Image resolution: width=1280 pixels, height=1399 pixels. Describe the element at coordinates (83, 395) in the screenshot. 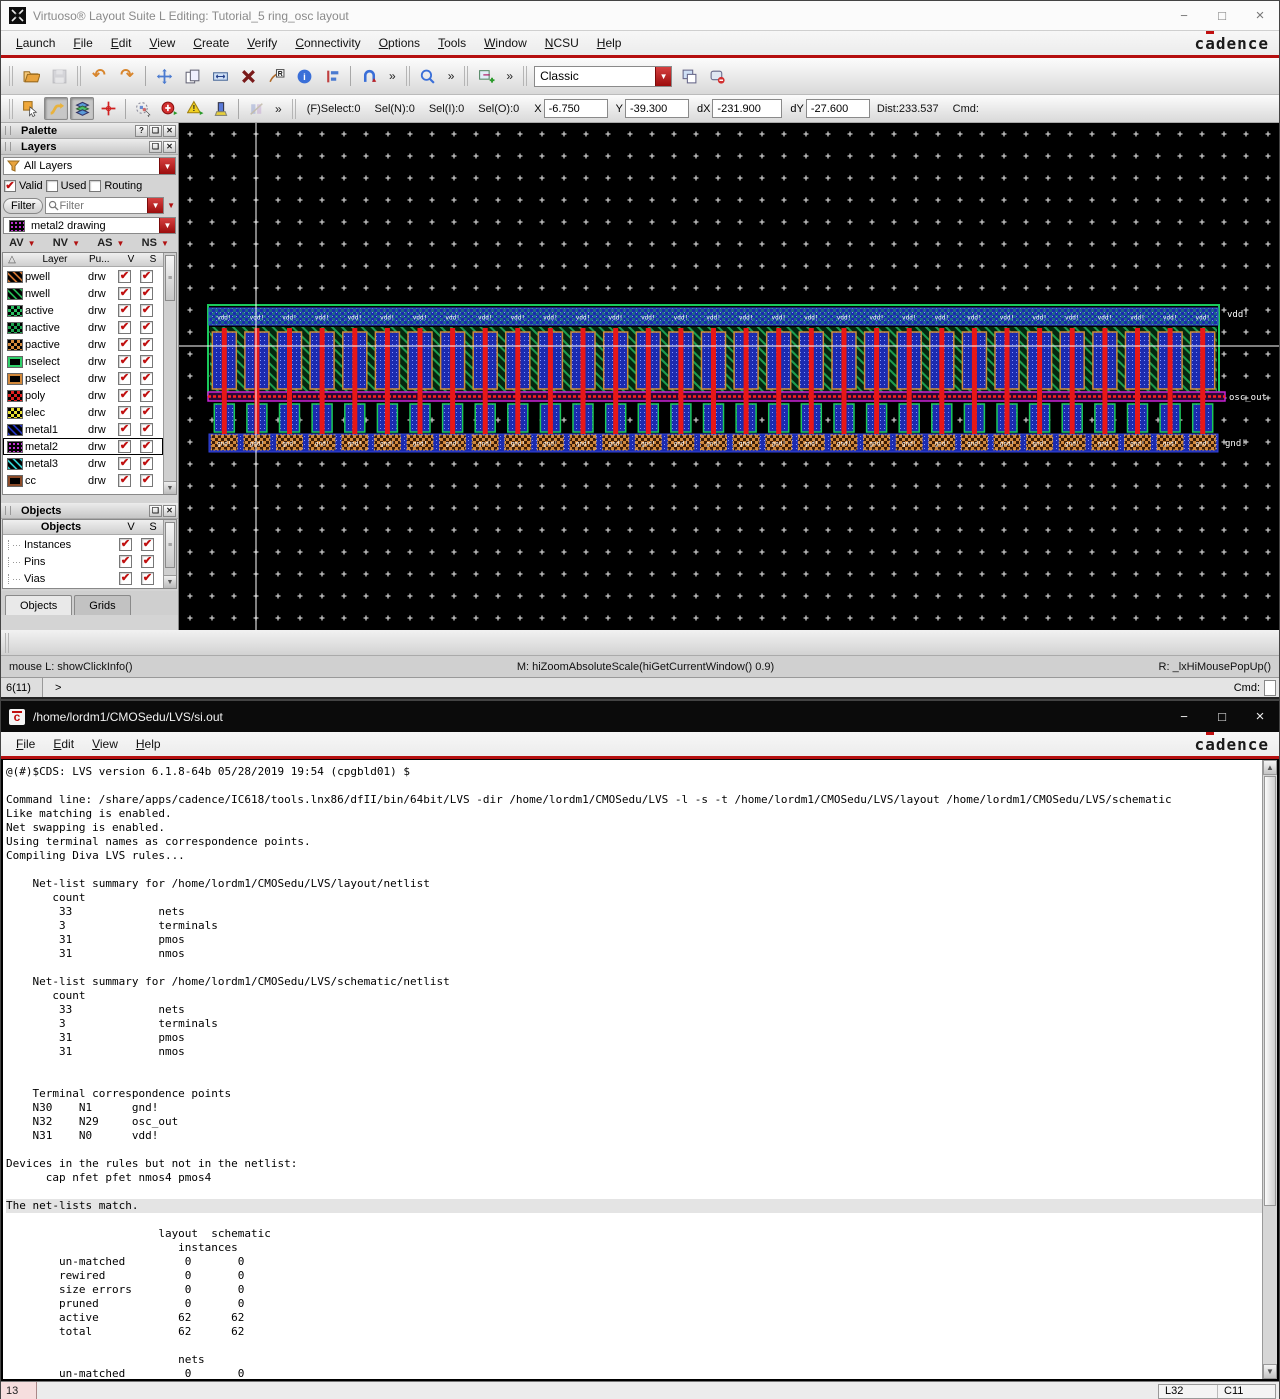

I see `layer-row-poly: poly drw` at that location.